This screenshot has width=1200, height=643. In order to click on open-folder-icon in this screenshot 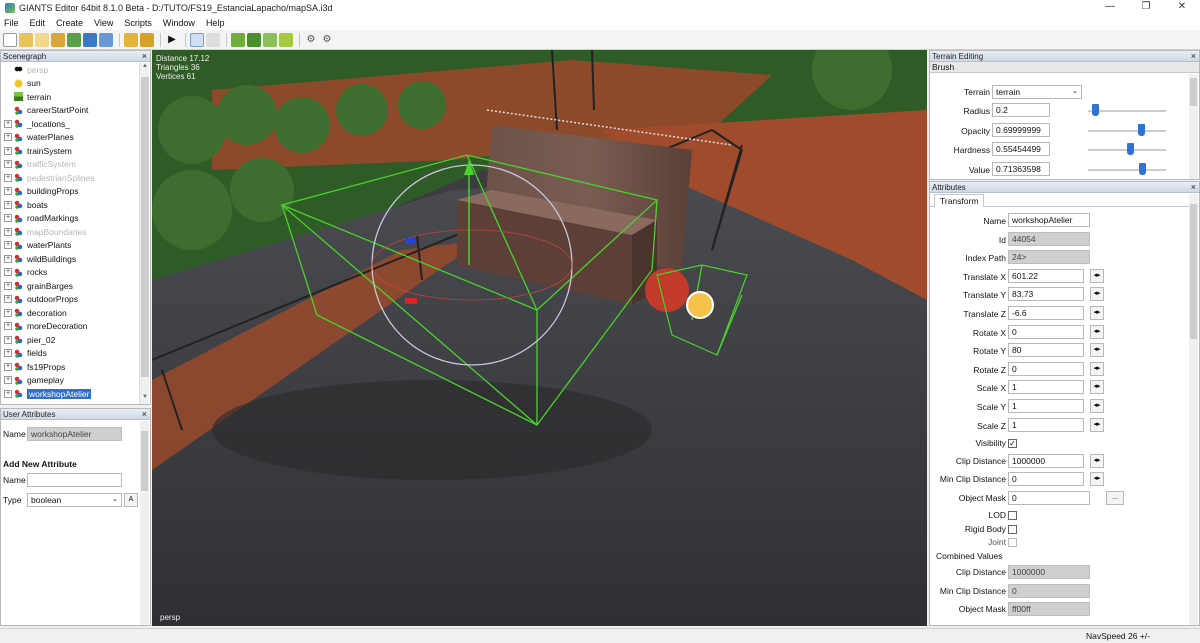, I will do `click(26, 39)`.